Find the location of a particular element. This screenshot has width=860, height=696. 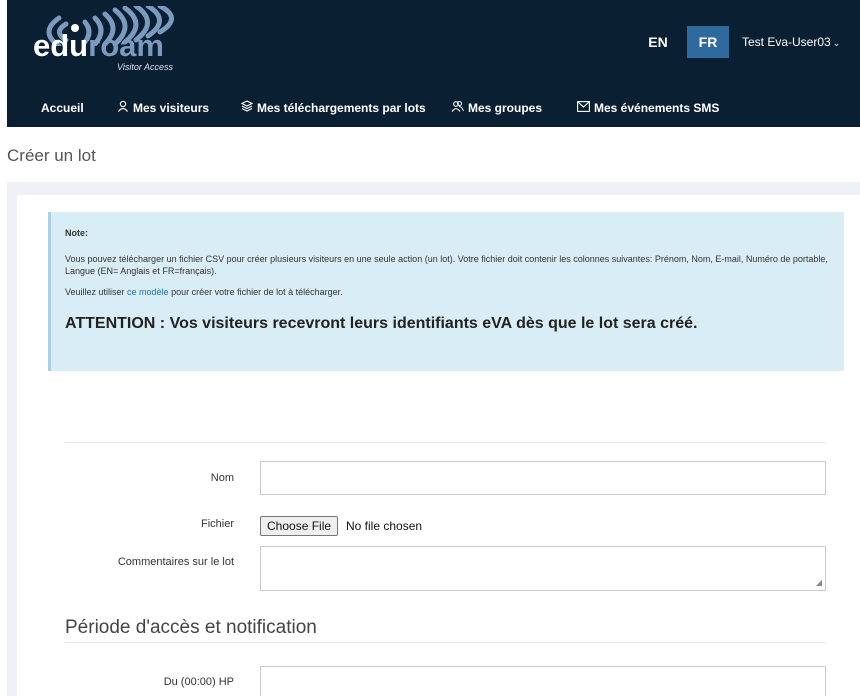

brand-part-2: roam is located at coordinates (126, 45).